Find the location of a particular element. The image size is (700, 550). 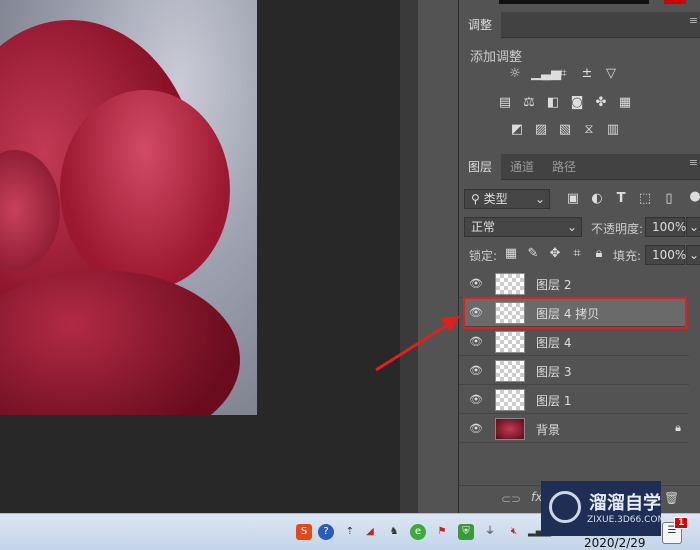

watermark-logo-icon is located at coordinates (565, 507).